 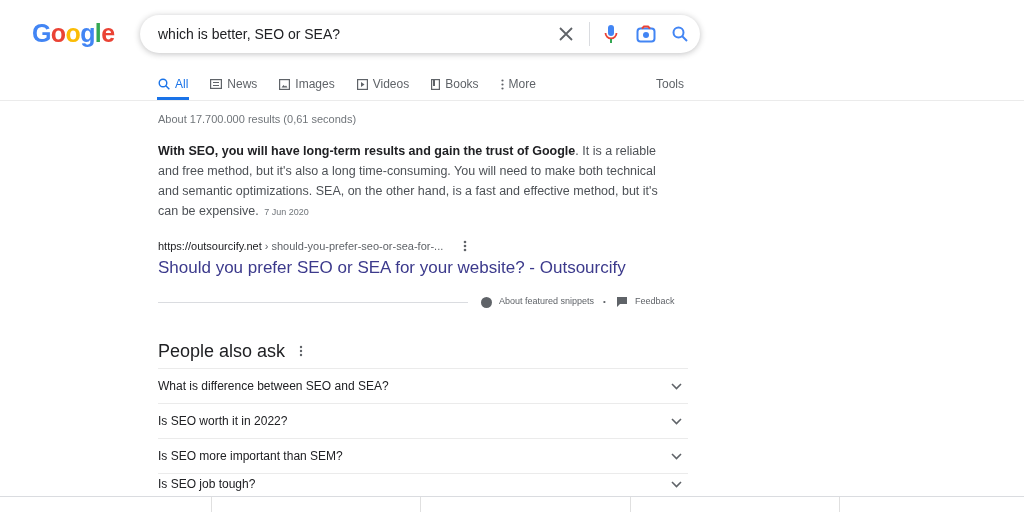 I want to click on result-title-link: Should you prefer SEO or SEA for your website? - Outsourcify, so click(x=423, y=268).